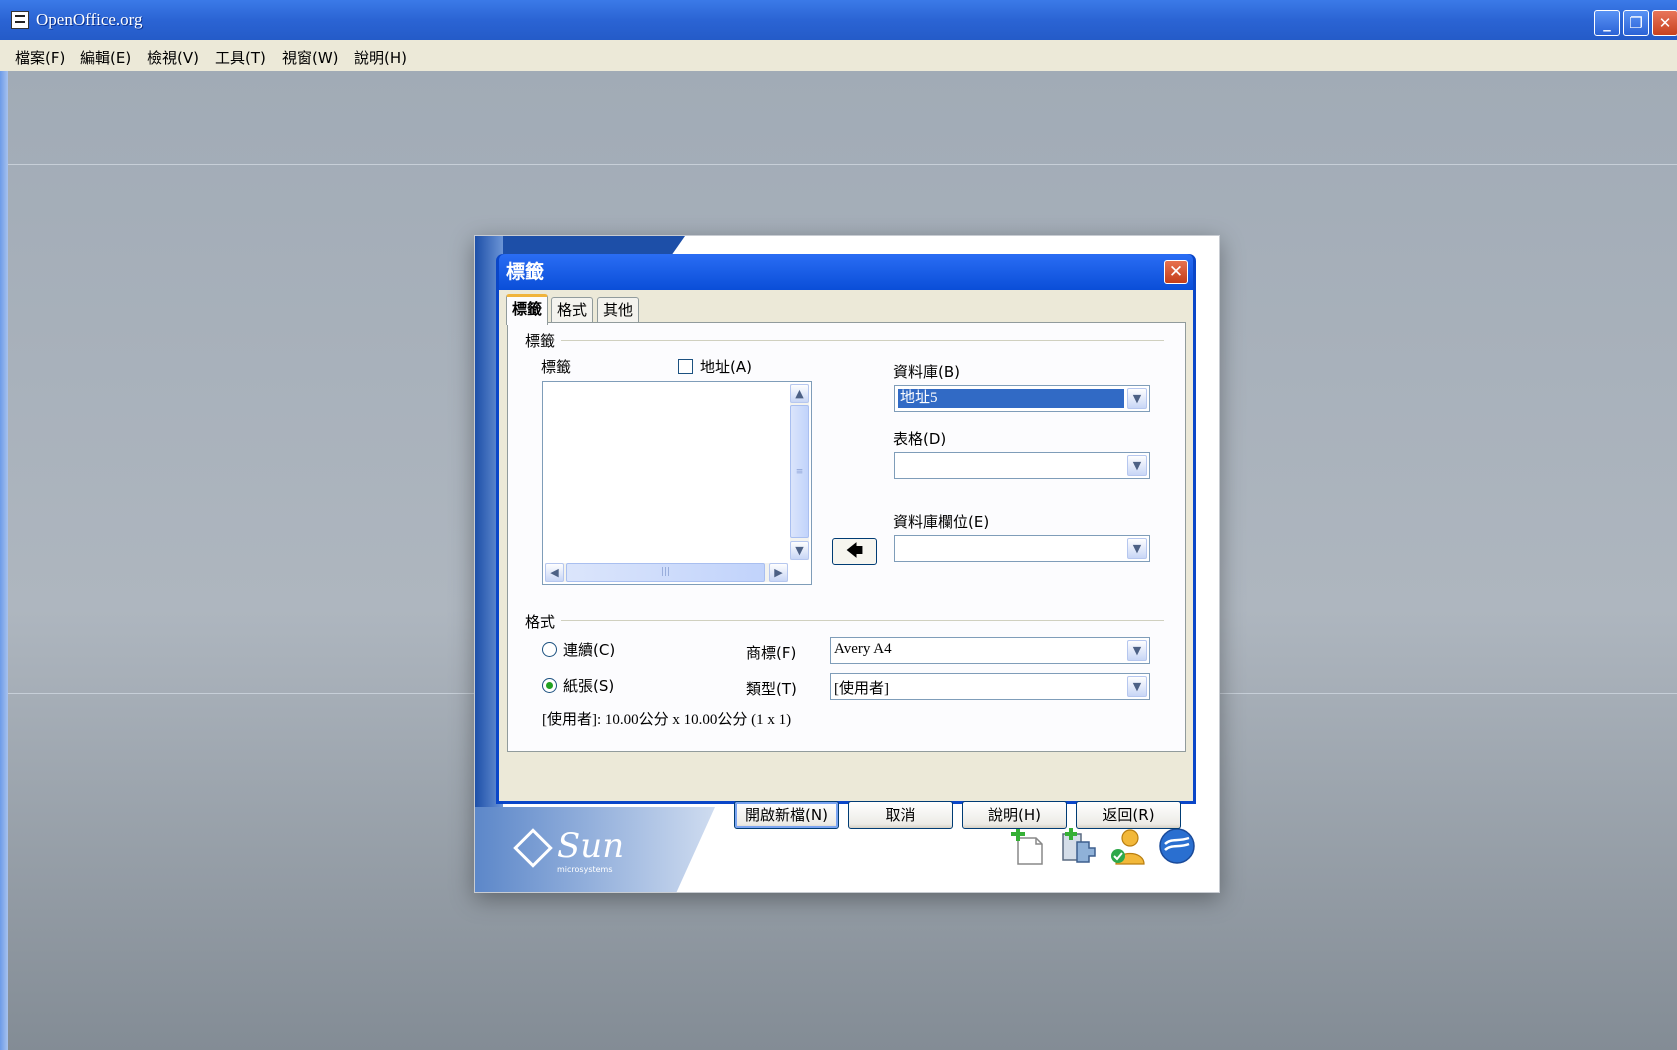  What do you see at coordinates (40, 57) in the screenshot?
I see `menu-file: 檔案(F)` at bounding box center [40, 57].